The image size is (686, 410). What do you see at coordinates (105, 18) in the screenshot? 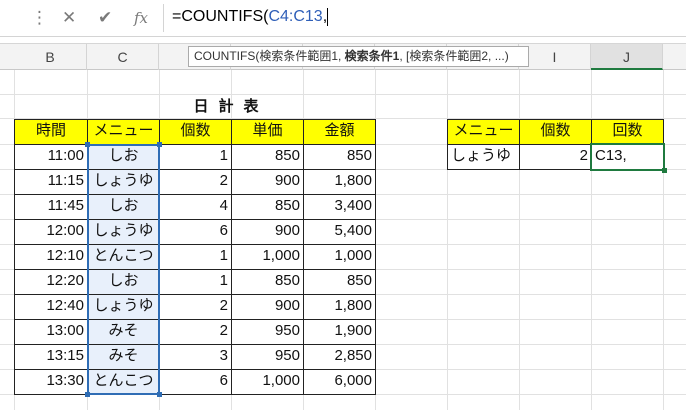
I see `enter-icon: ✔` at bounding box center [105, 18].